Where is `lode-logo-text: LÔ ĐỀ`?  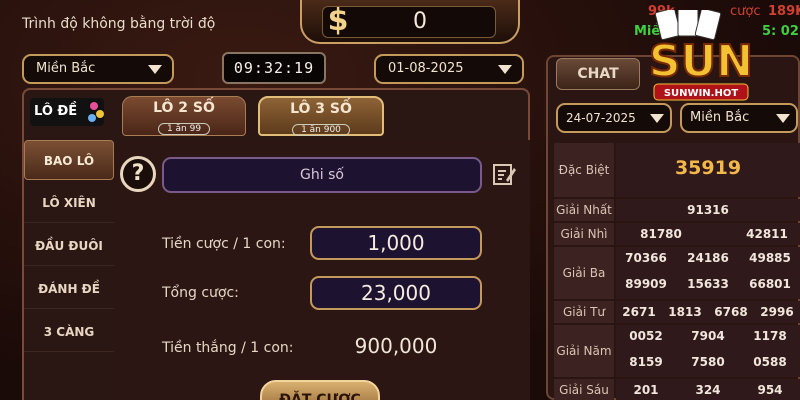
lode-logo-text: LÔ ĐỀ is located at coordinates (56, 111).